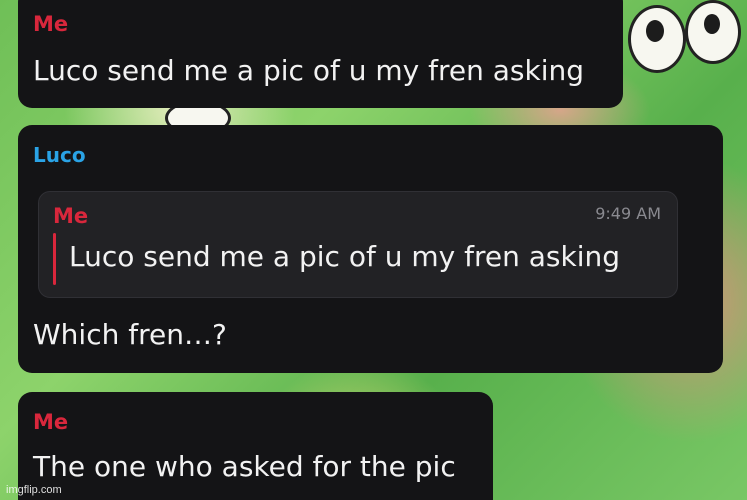 The image size is (747, 500). I want to click on message-text: The one who asked for the pic, so click(244, 466).